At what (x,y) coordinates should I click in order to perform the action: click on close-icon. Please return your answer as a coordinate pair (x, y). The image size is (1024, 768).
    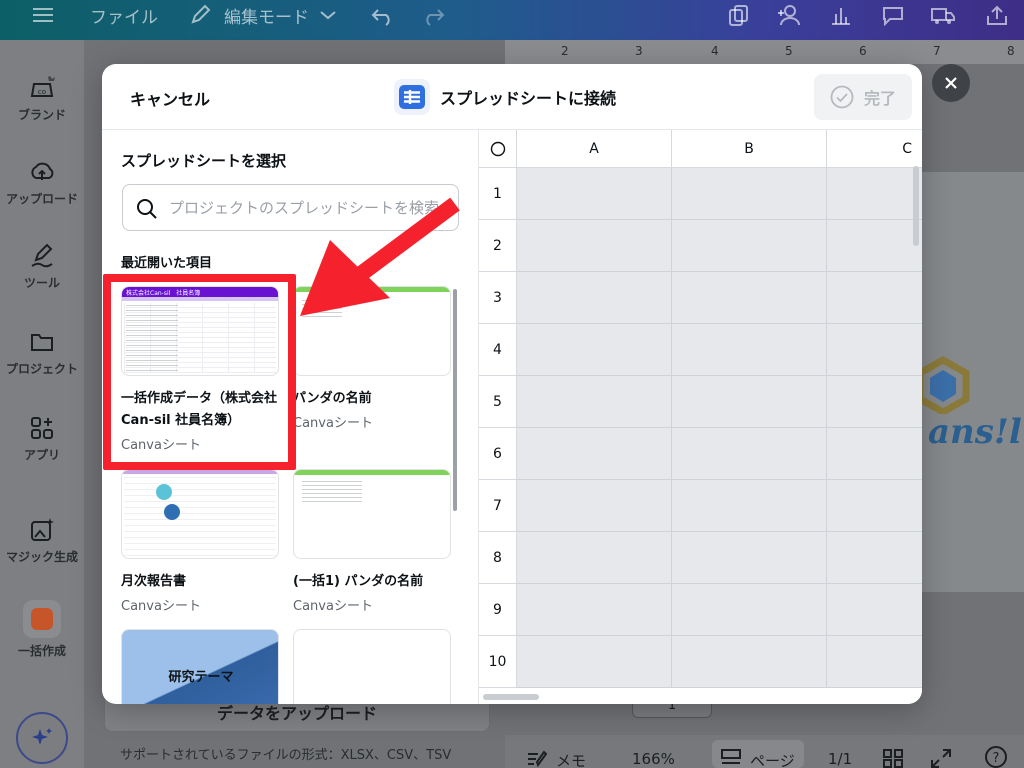
    Looking at the image, I should click on (951, 83).